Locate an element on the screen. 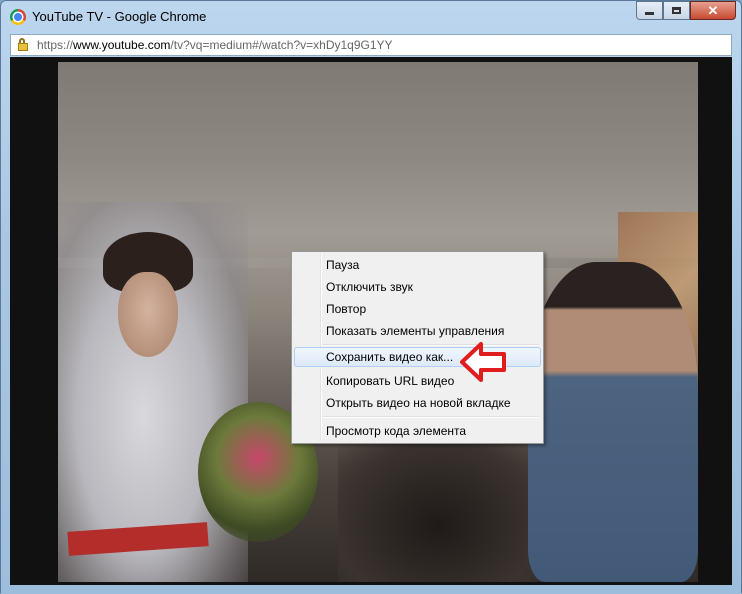 The height and width of the screenshot is (594, 742). red-arrow-left-icon is located at coordinates (483, 362).